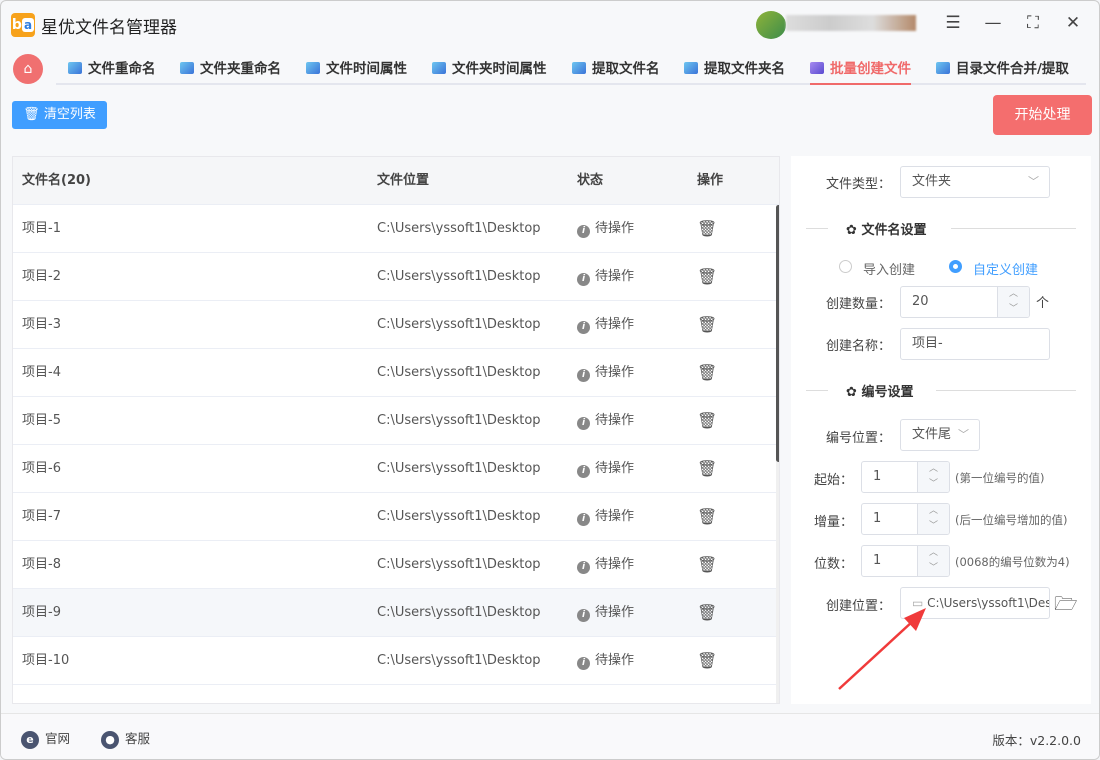 The image size is (1100, 760). I want to click on browser-icon: e, so click(30, 740).